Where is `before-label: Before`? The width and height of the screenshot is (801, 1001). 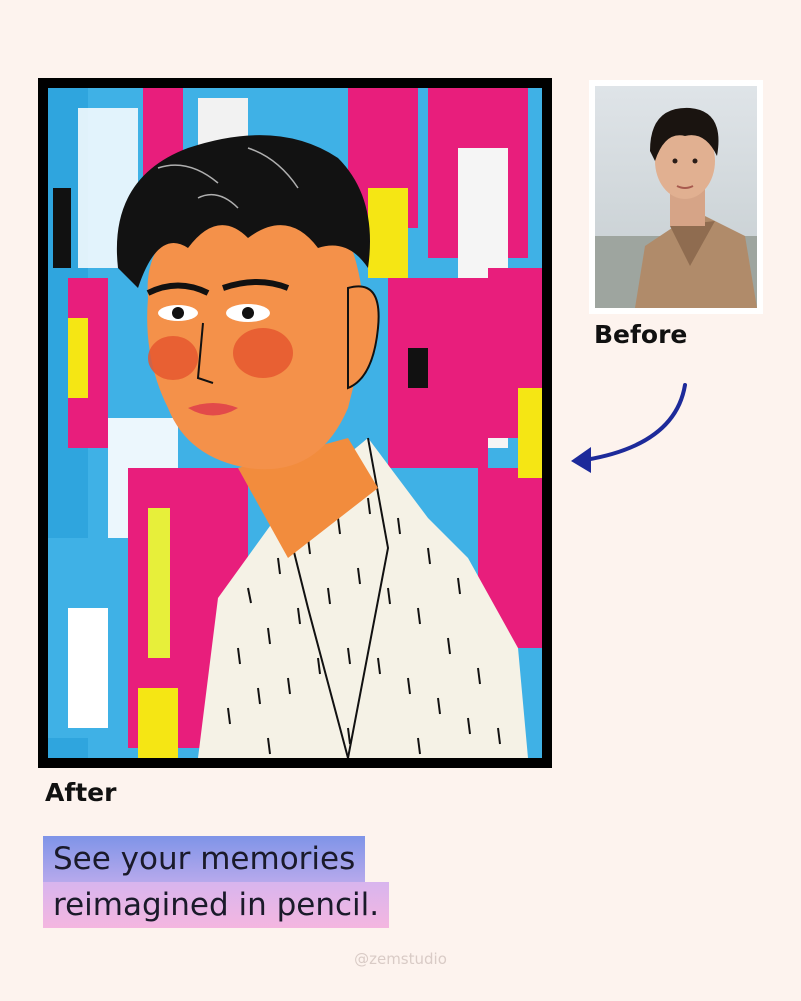
before-label: Before is located at coordinates (641, 334).